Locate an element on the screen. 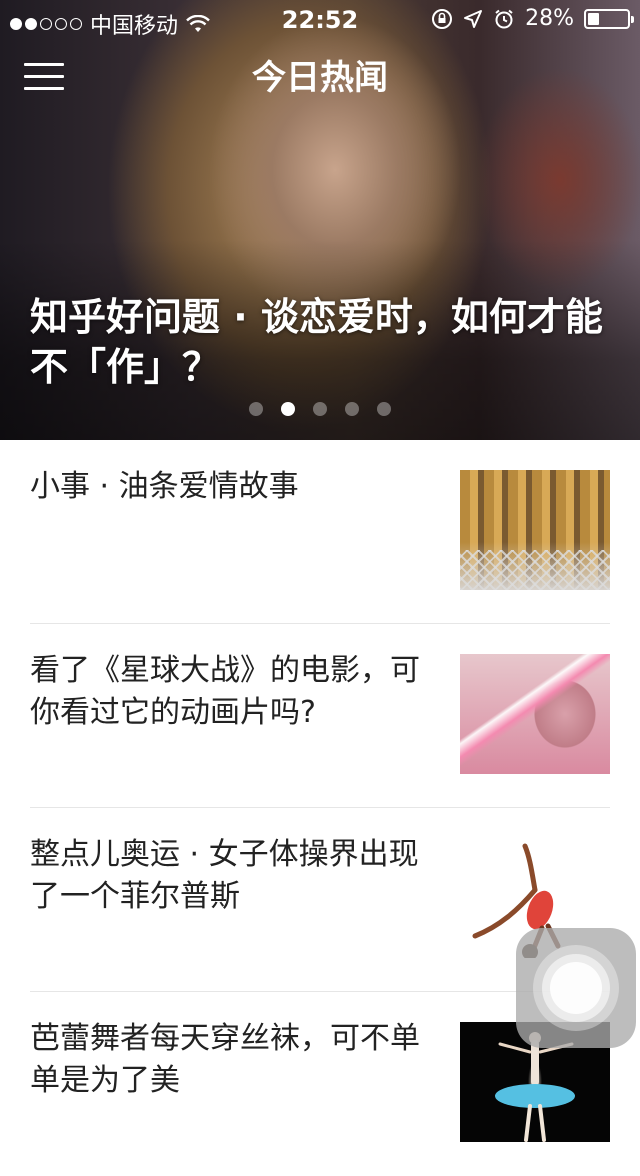 This screenshot has width=640, height=1176. youtiao-thumbnail is located at coordinates (535, 530).